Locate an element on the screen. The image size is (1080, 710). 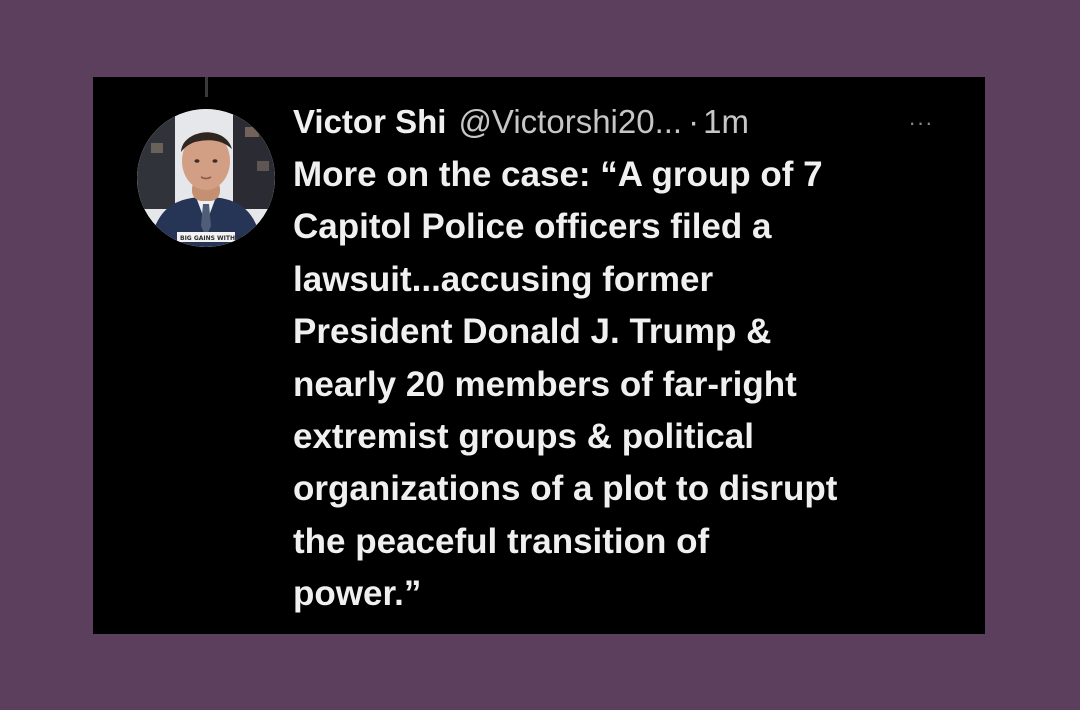
avatar-caption: BIG GAINS WITH V is located at coordinates (211, 238).